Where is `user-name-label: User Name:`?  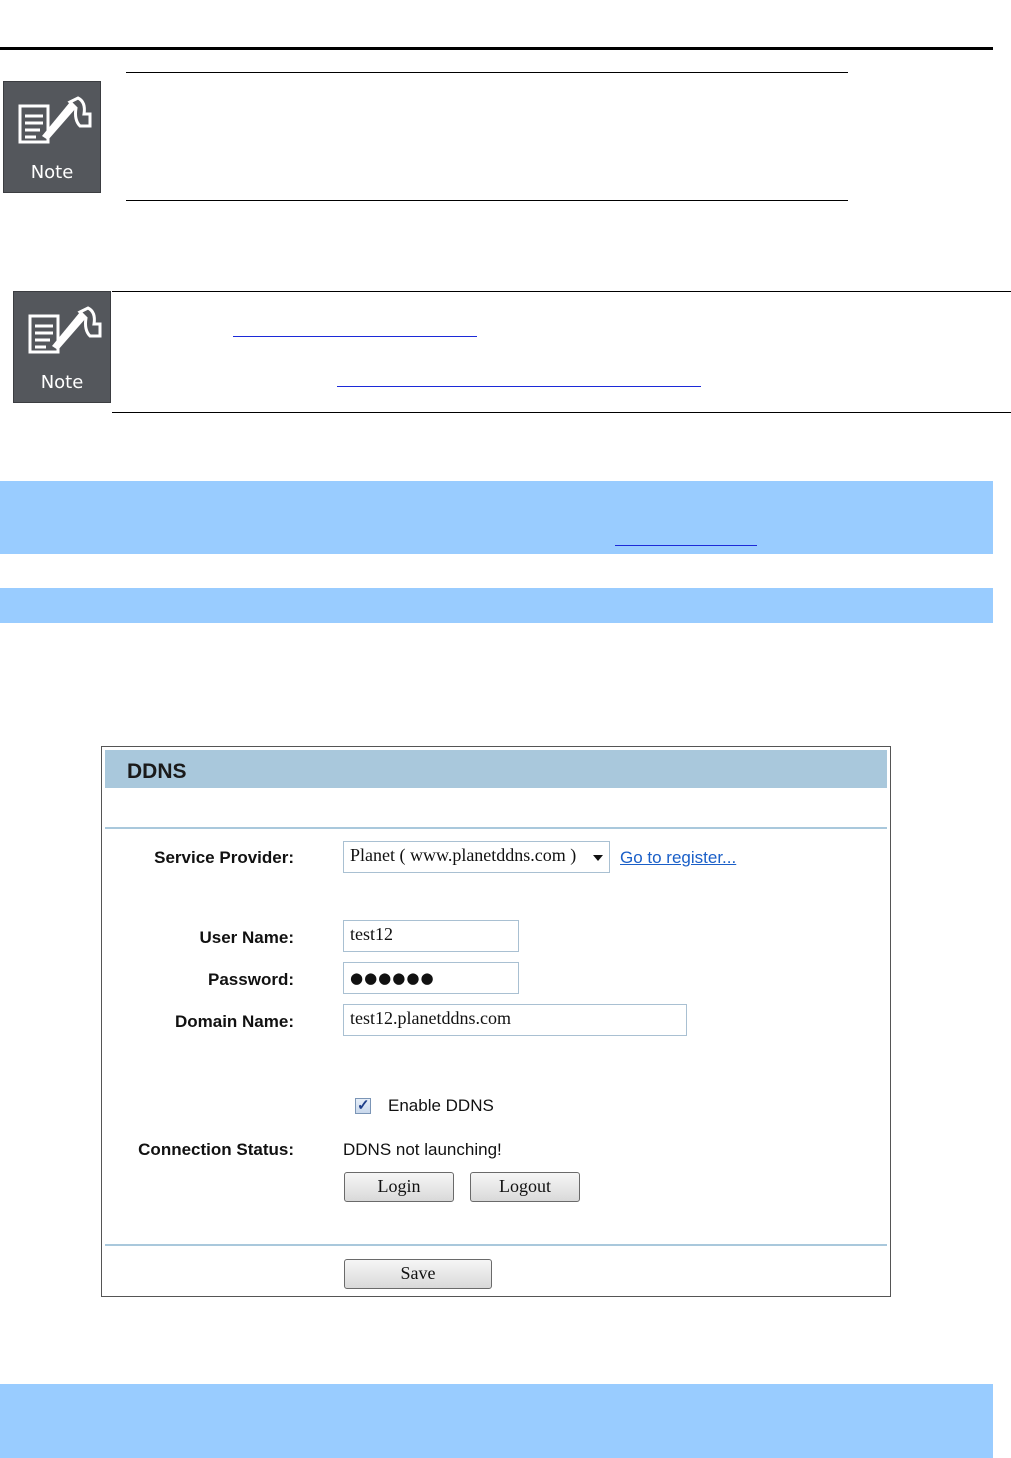 user-name-label: User Name: is located at coordinates (247, 937).